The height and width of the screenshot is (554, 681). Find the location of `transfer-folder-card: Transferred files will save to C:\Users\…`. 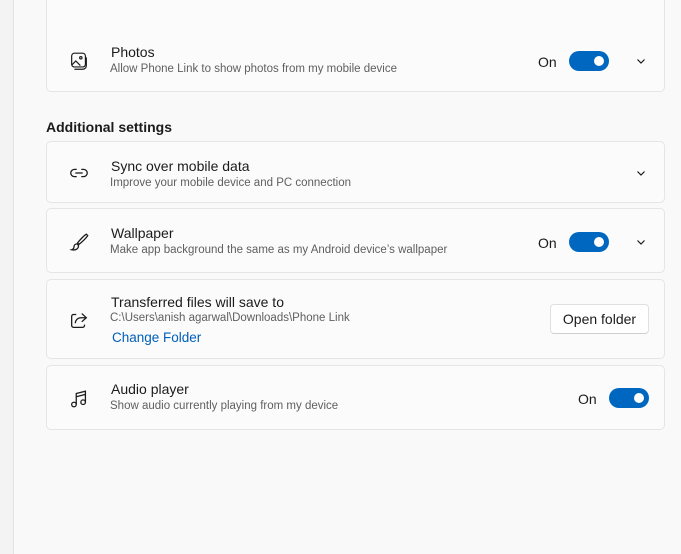

transfer-folder-card: Transferred files will save to C:\Users\… is located at coordinates (355, 319).